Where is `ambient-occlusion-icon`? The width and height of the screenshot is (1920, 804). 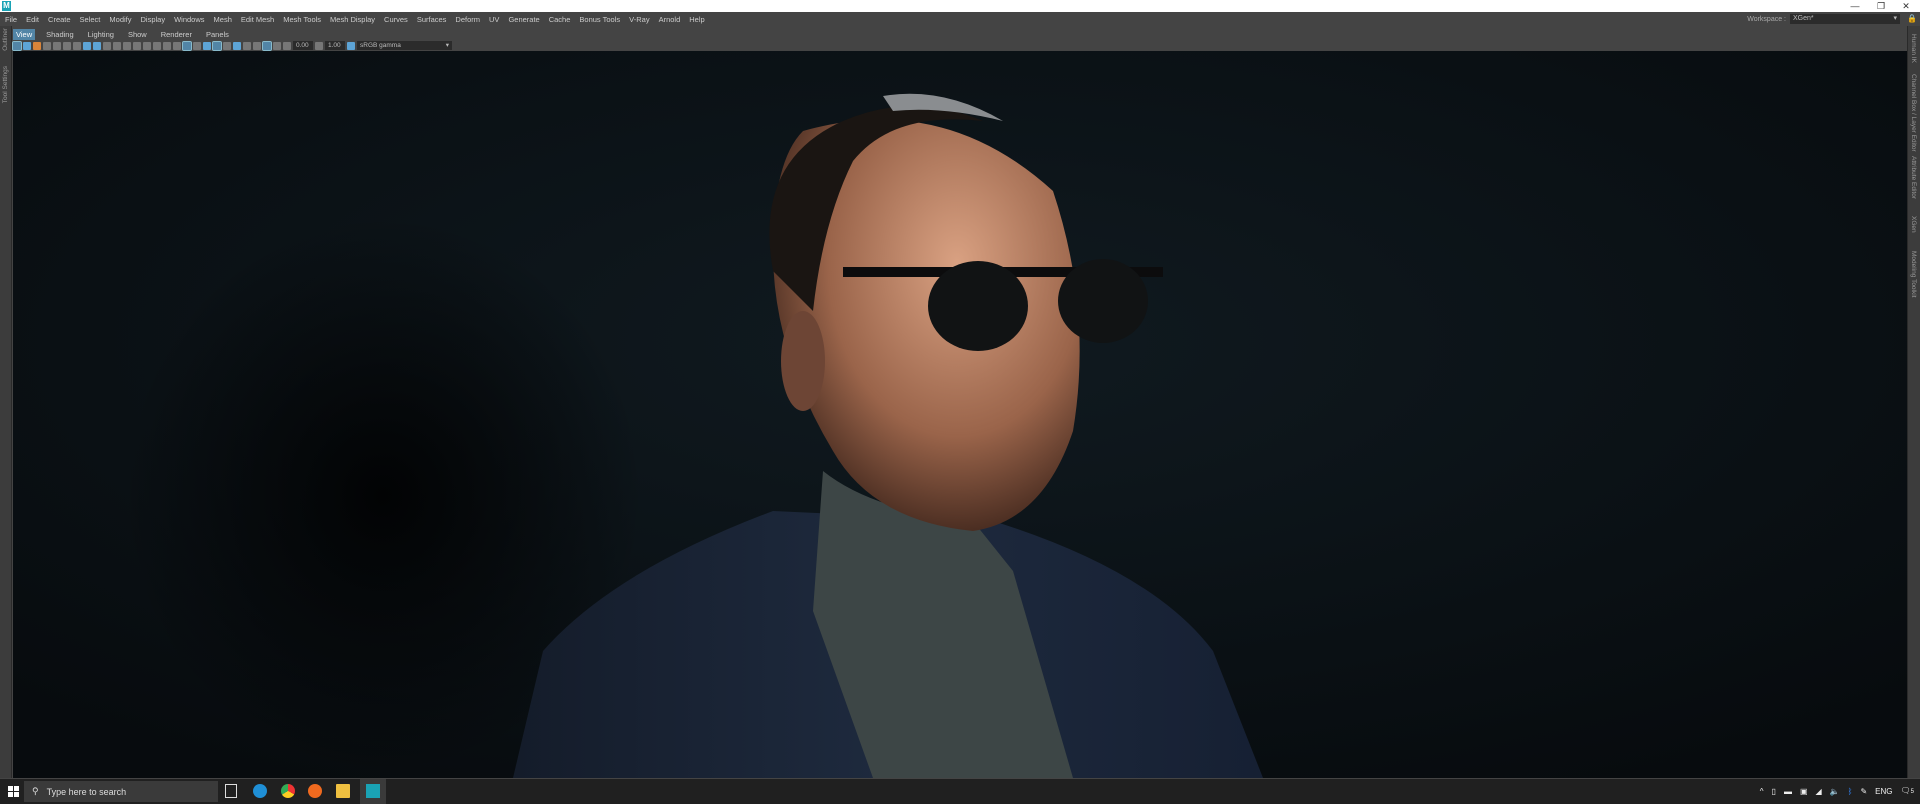
ambient-occlusion-icon is located at coordinates (237, 45).